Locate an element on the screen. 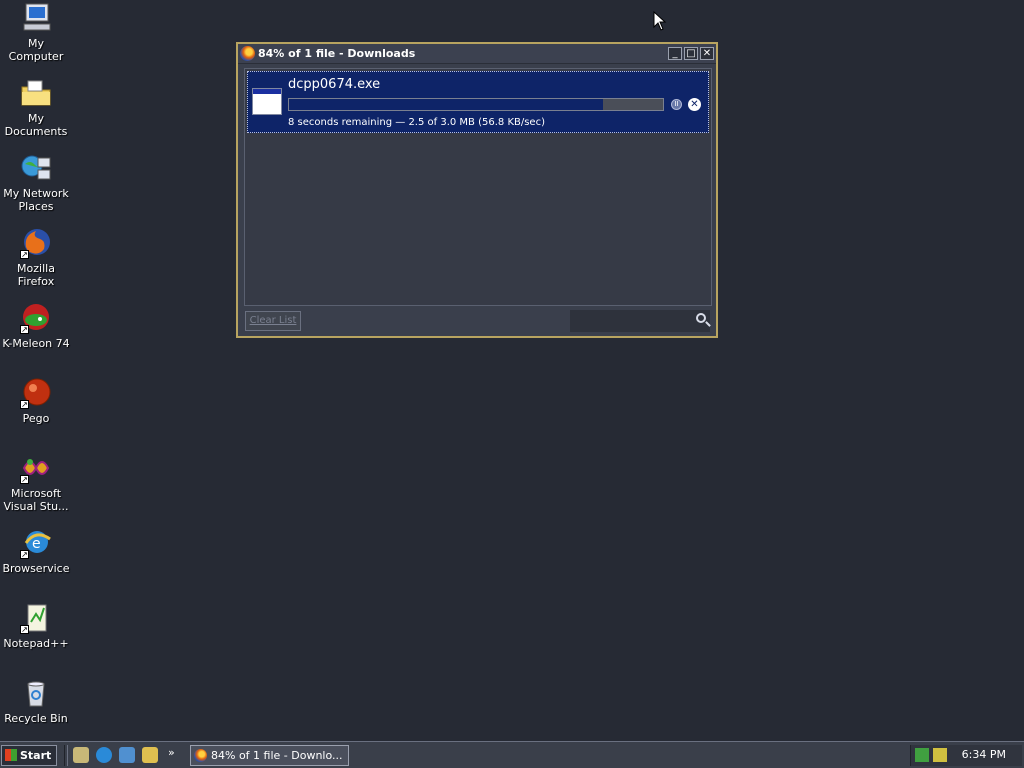 Image resolution: width=1024 pixels, height=768 pixels. start-label: Start is located at coordinates (36, 755).